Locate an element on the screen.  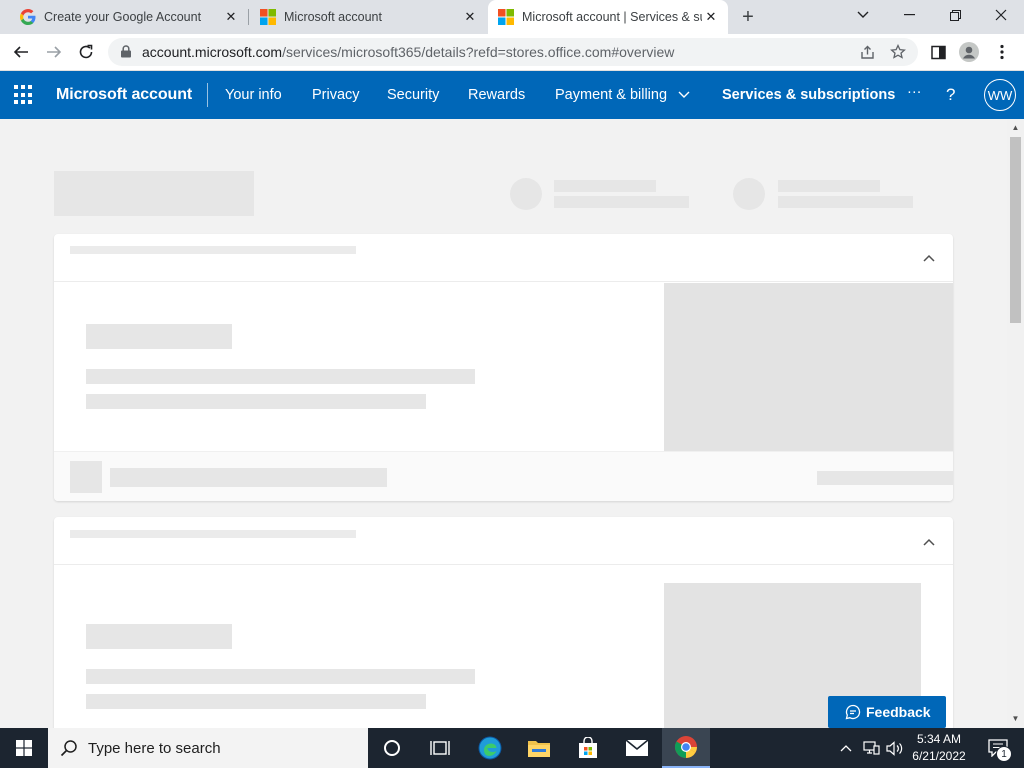
tab-title: Microsoft account is located at coordinates (333, 17).